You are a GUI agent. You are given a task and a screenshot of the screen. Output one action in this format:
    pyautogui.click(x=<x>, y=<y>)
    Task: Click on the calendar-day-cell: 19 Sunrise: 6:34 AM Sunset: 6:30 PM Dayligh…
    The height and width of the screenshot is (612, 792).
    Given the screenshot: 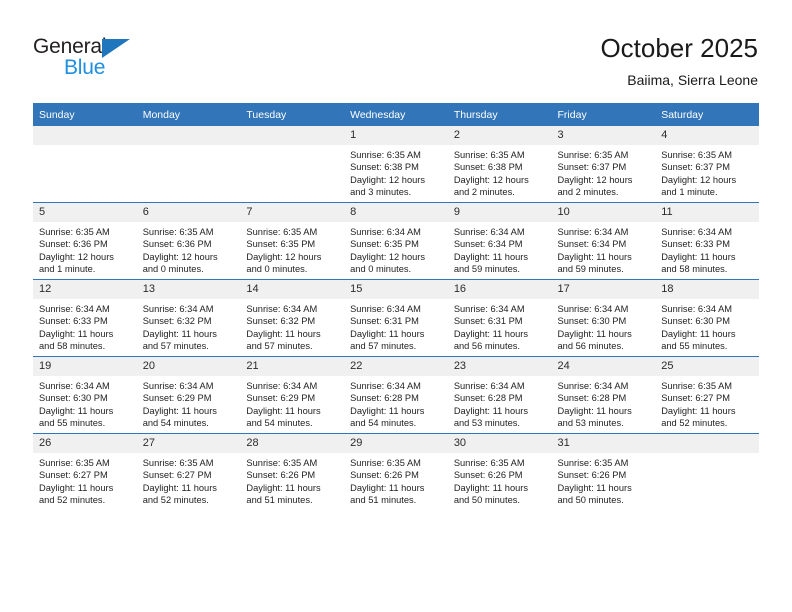 What is the action you would take?
    pyautogui.click(x=85, y=395)
    